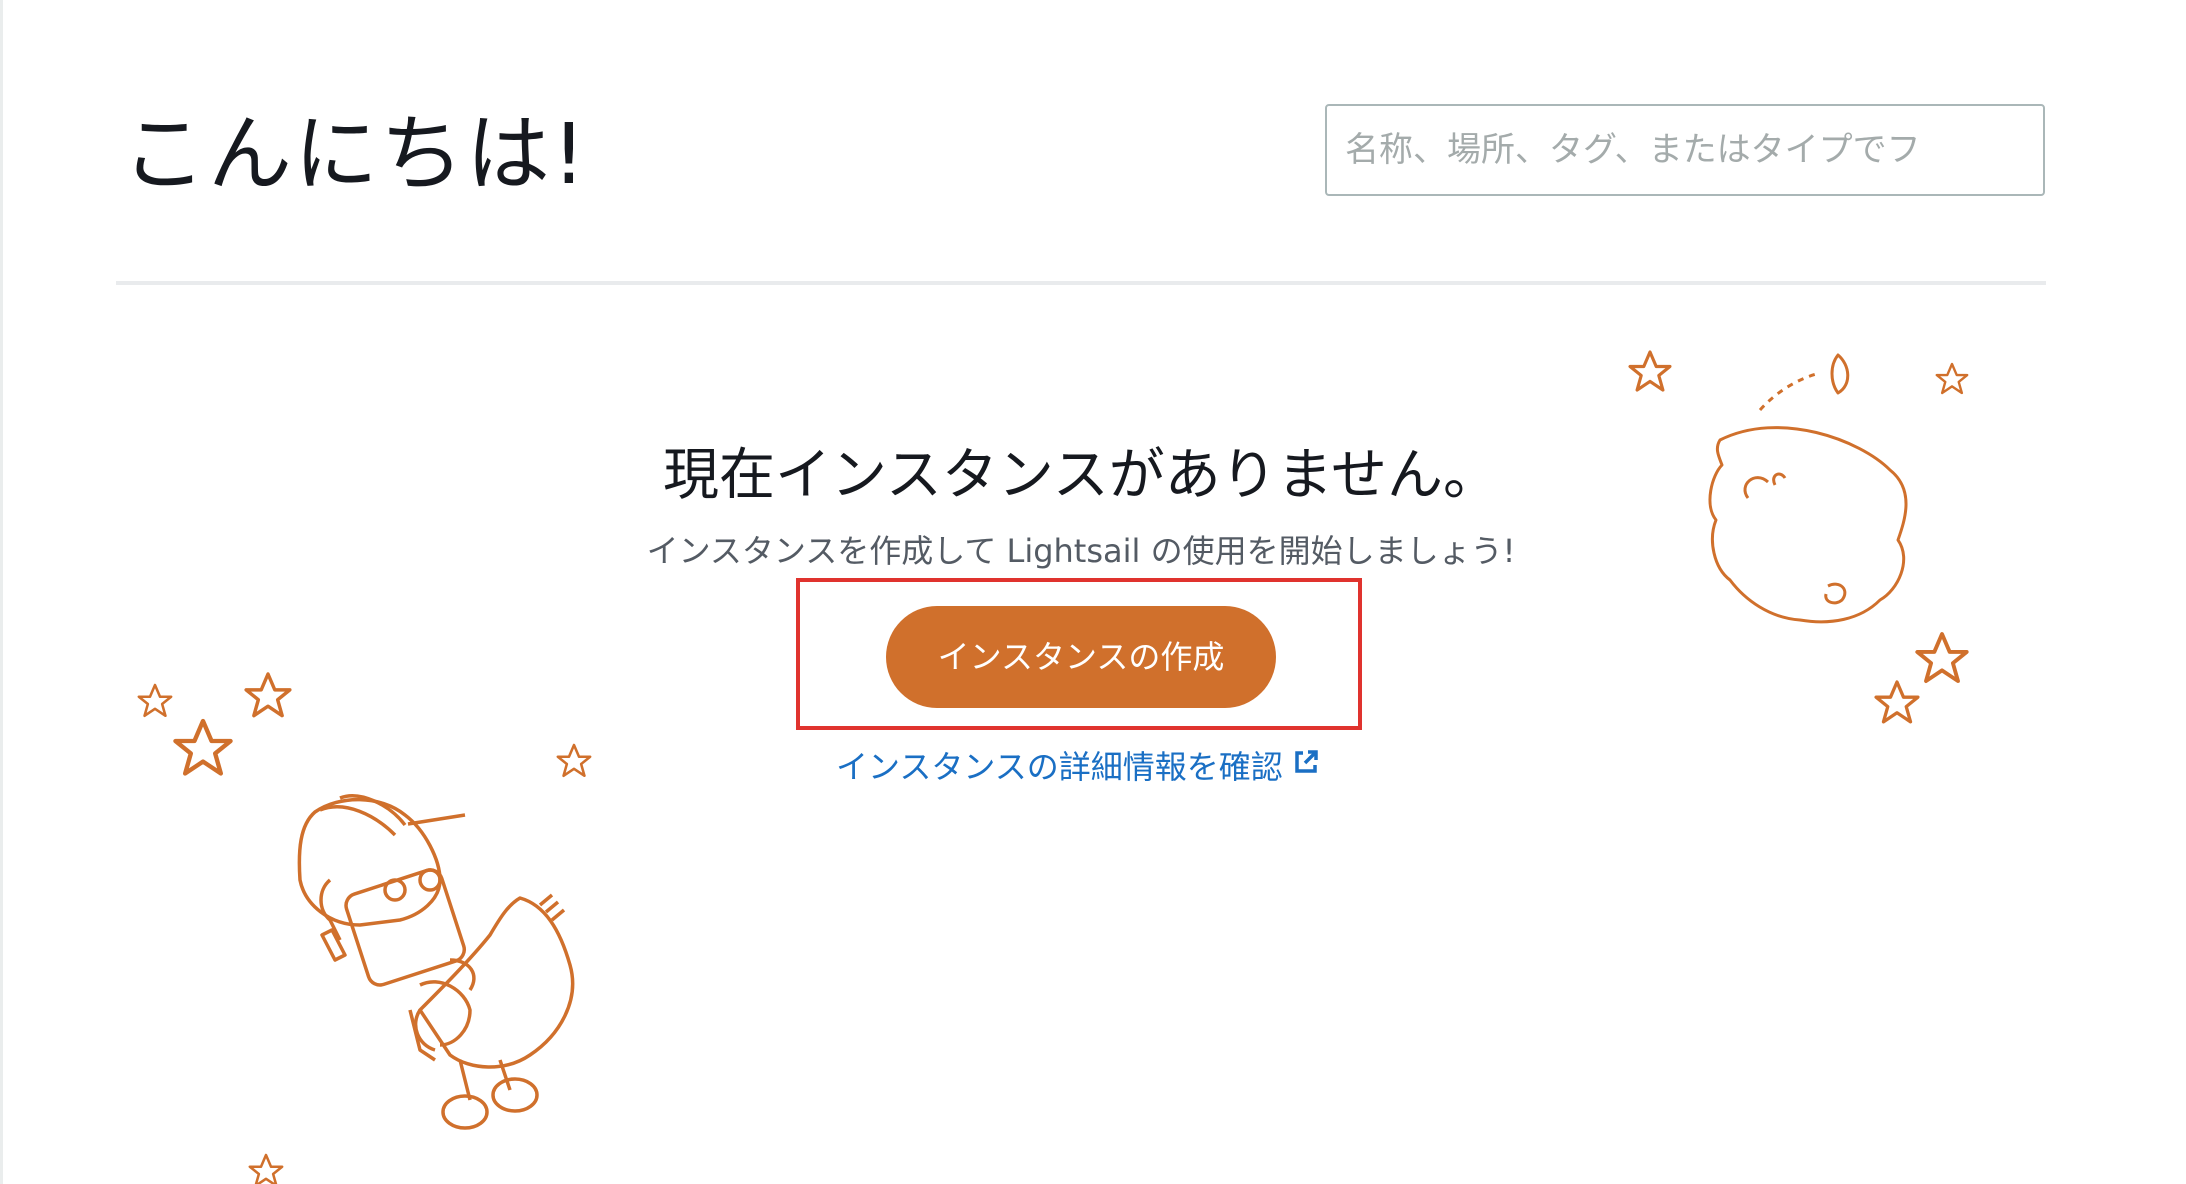 This screenshot has width=2186, height=1184. I want to click on robot-illustration, so click(436, 962).